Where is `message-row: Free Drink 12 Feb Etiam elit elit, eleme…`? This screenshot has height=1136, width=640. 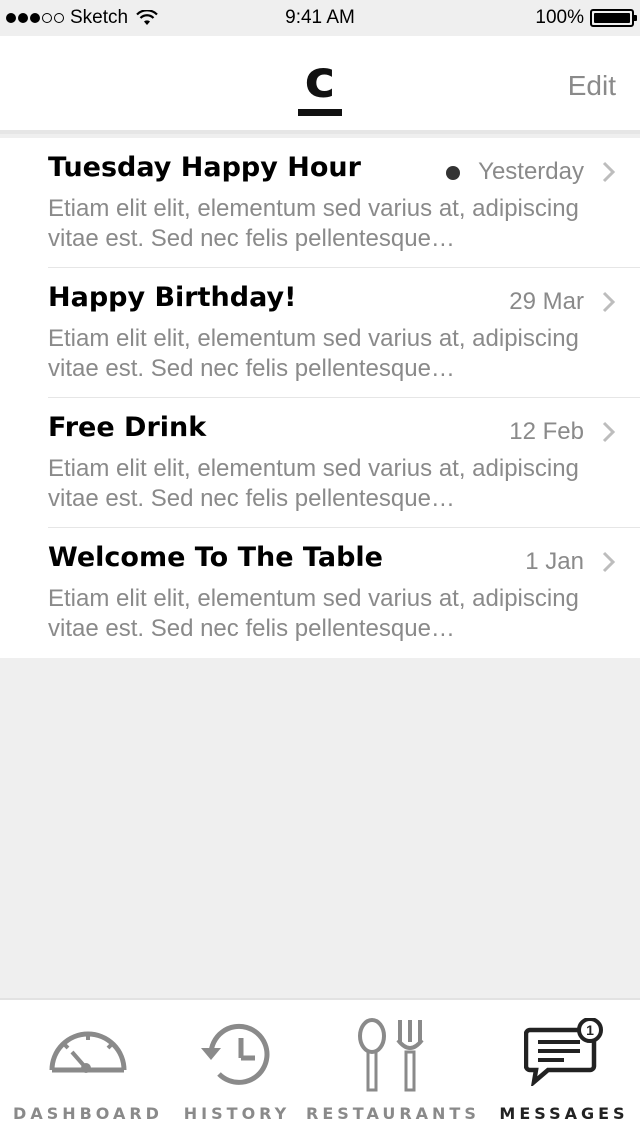 message-row: Free Drink 12 Feb Etiam elit elit, eleme… is located at coordinates (320, 463).